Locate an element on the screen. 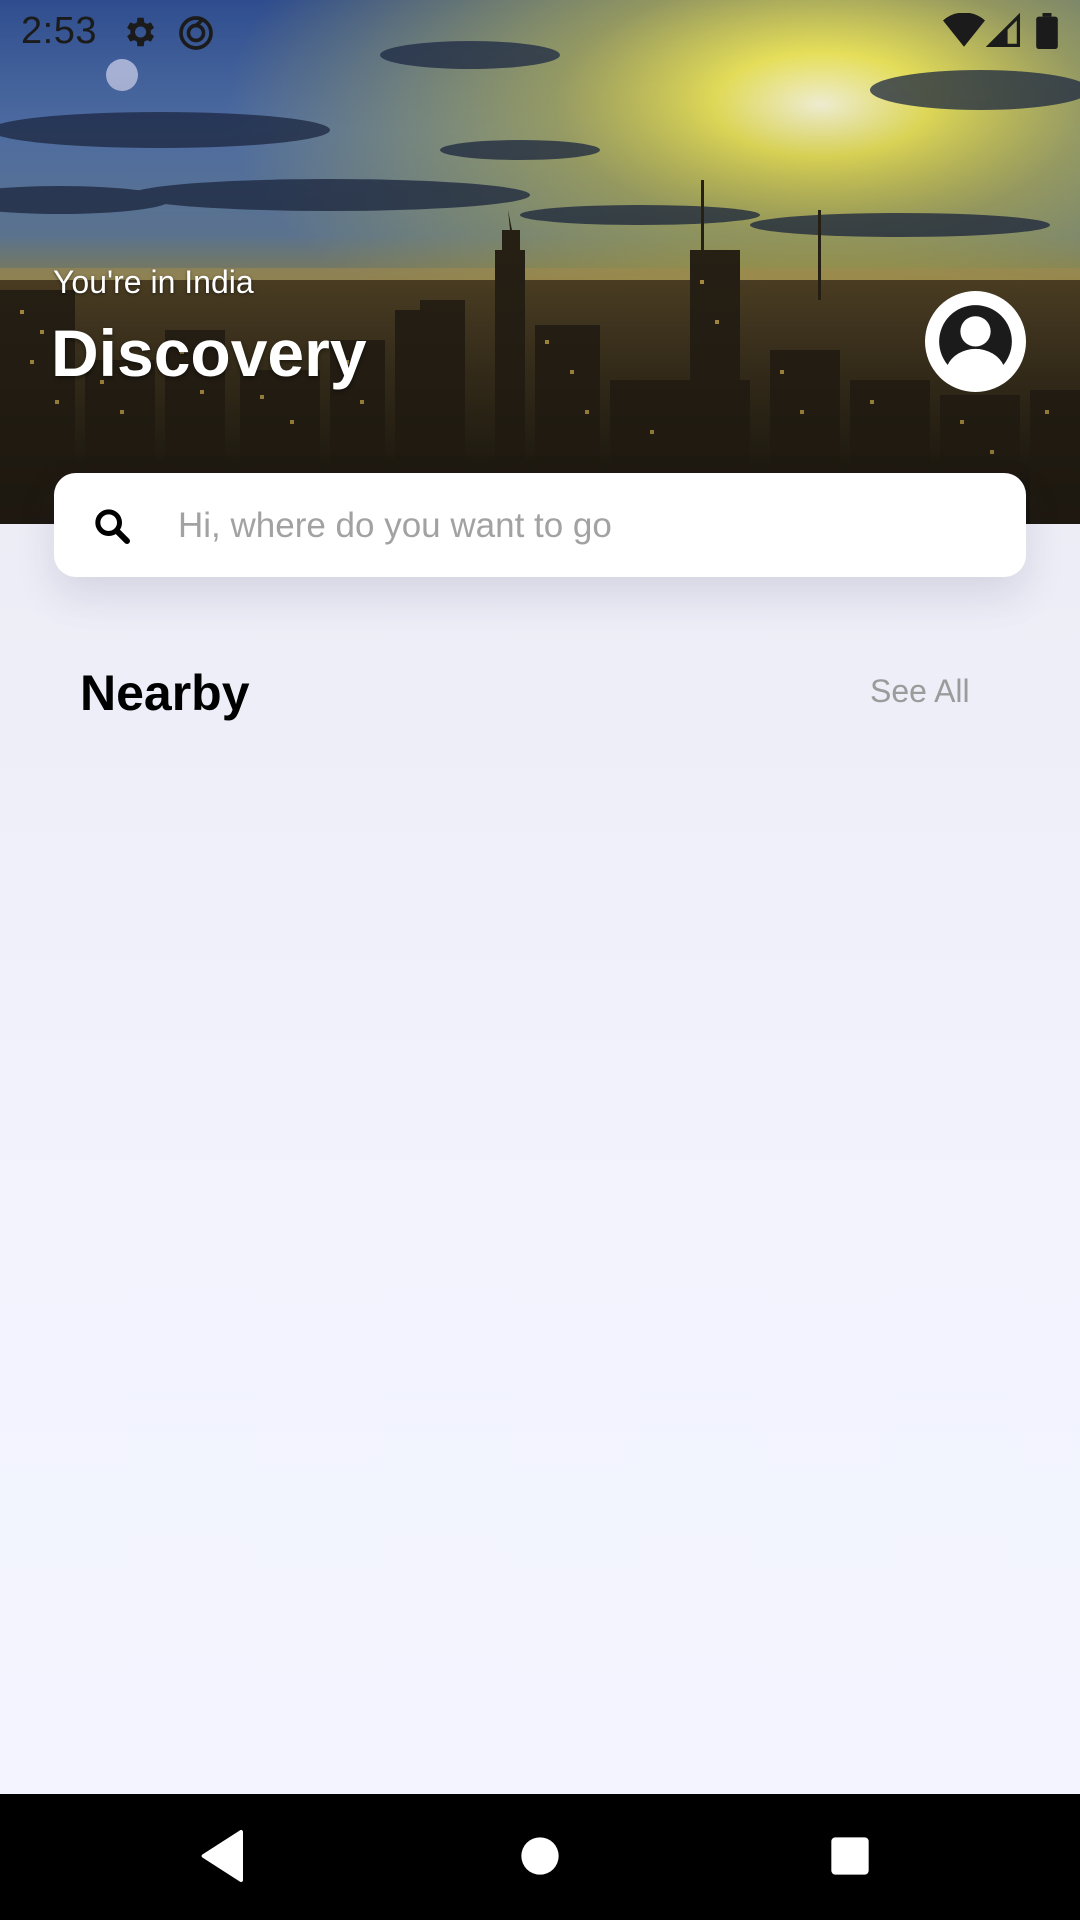 Image resolution: width=1080 pixels, height=1920 pixels. back-icon is located at coordinates (225, 1856).